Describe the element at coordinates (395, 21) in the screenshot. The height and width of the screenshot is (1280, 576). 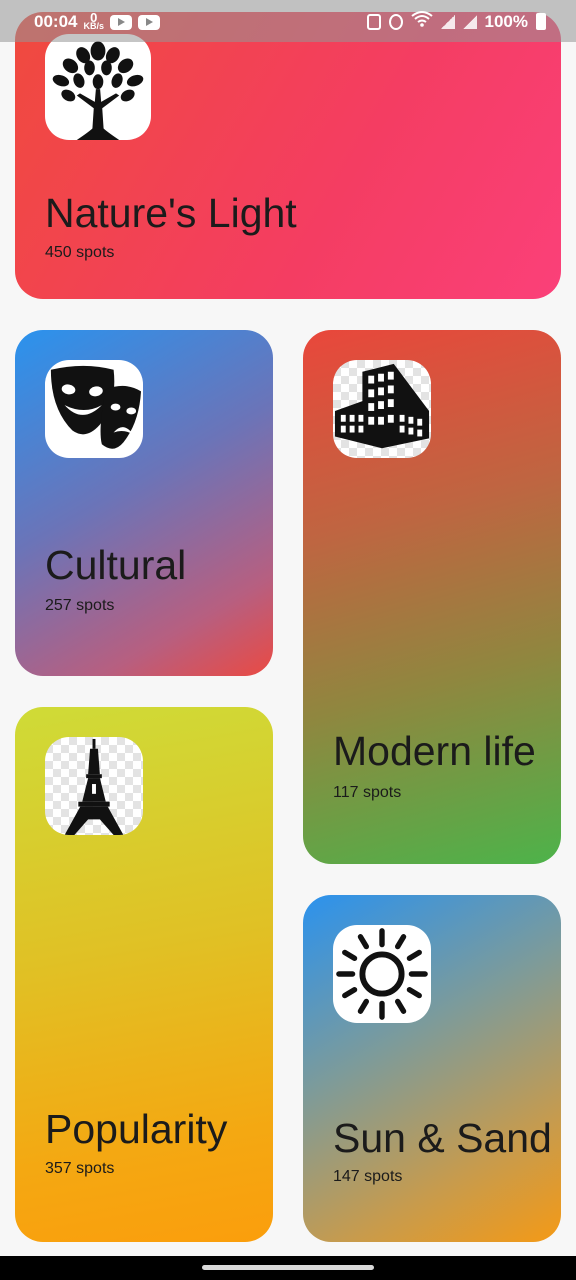
I see `alarm-icon` at that location.